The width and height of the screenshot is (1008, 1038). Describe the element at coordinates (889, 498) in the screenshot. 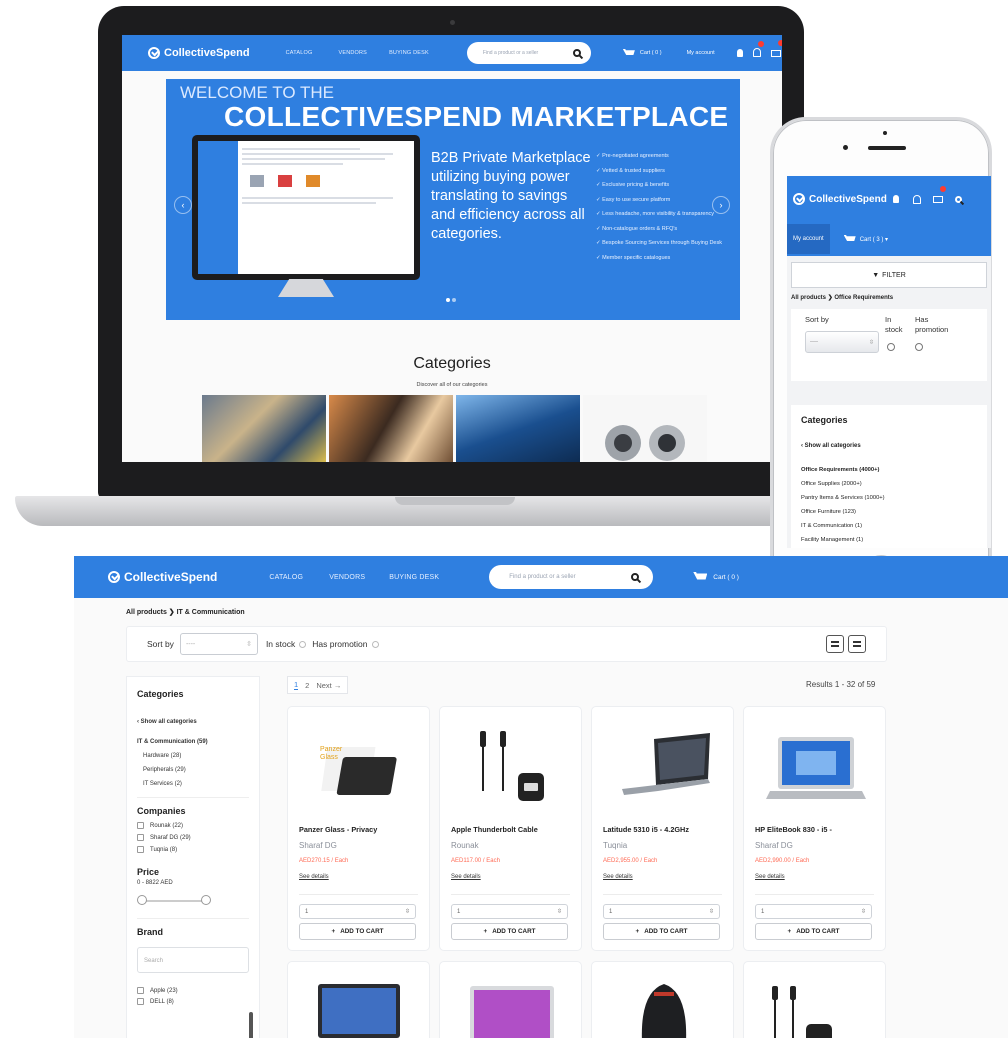

I see `category-item: Pantry Items & Services (1000+)` at that location.